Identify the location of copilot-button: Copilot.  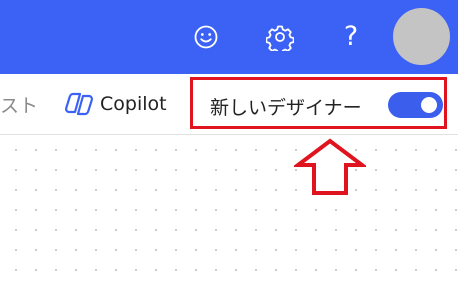
(115, 104).